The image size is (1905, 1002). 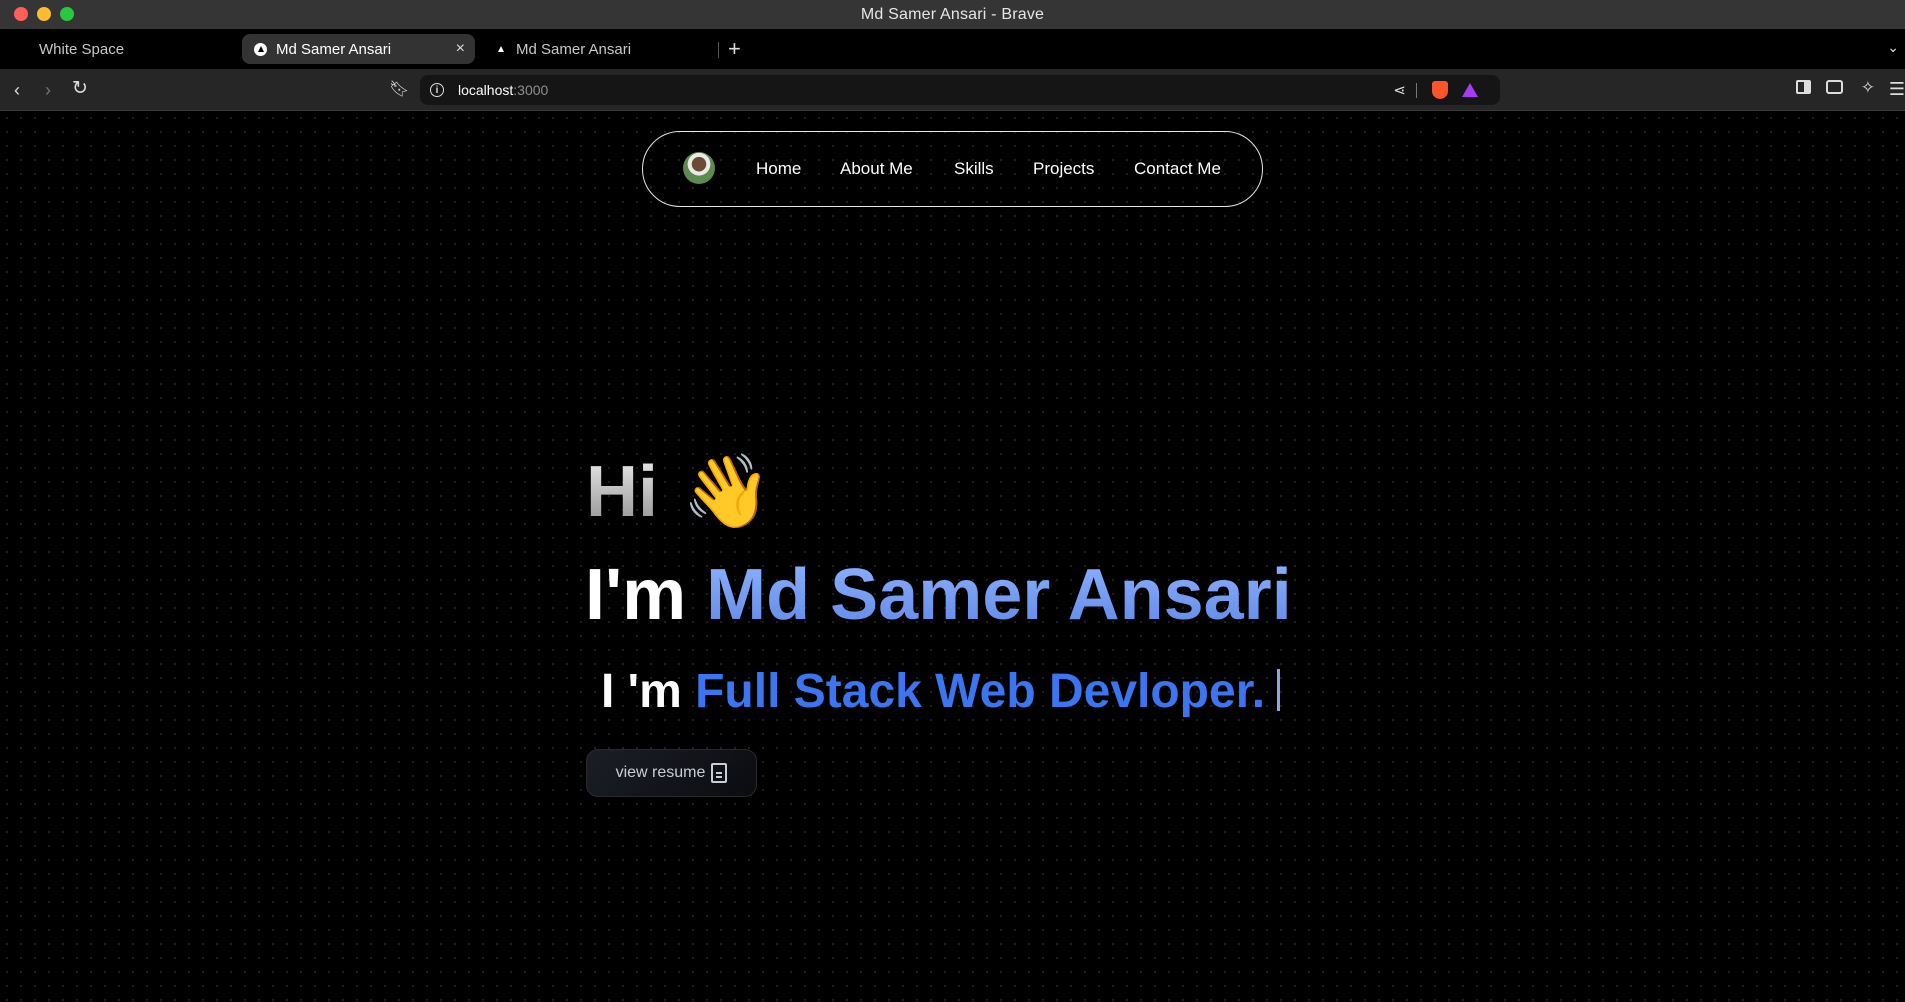 I want to click on role-prefix: I 'm, so click(x=641, y=691).